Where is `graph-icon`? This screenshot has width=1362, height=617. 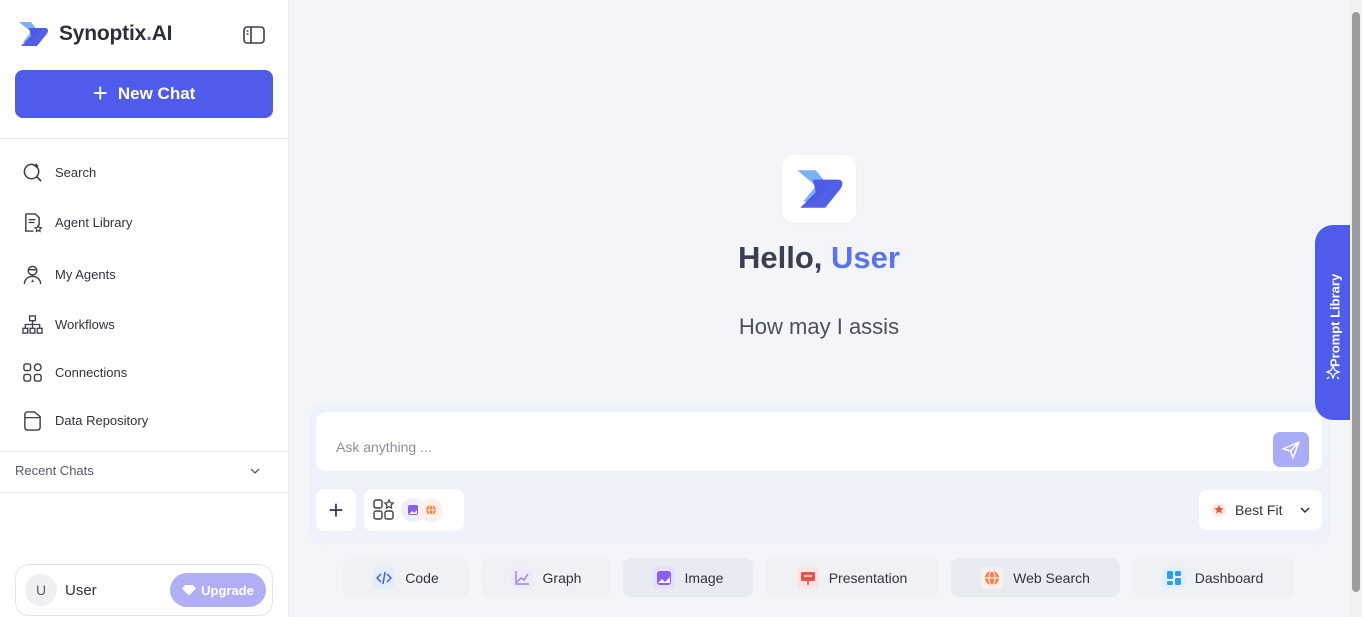 graph-icon is located at coordinates (521, 577).